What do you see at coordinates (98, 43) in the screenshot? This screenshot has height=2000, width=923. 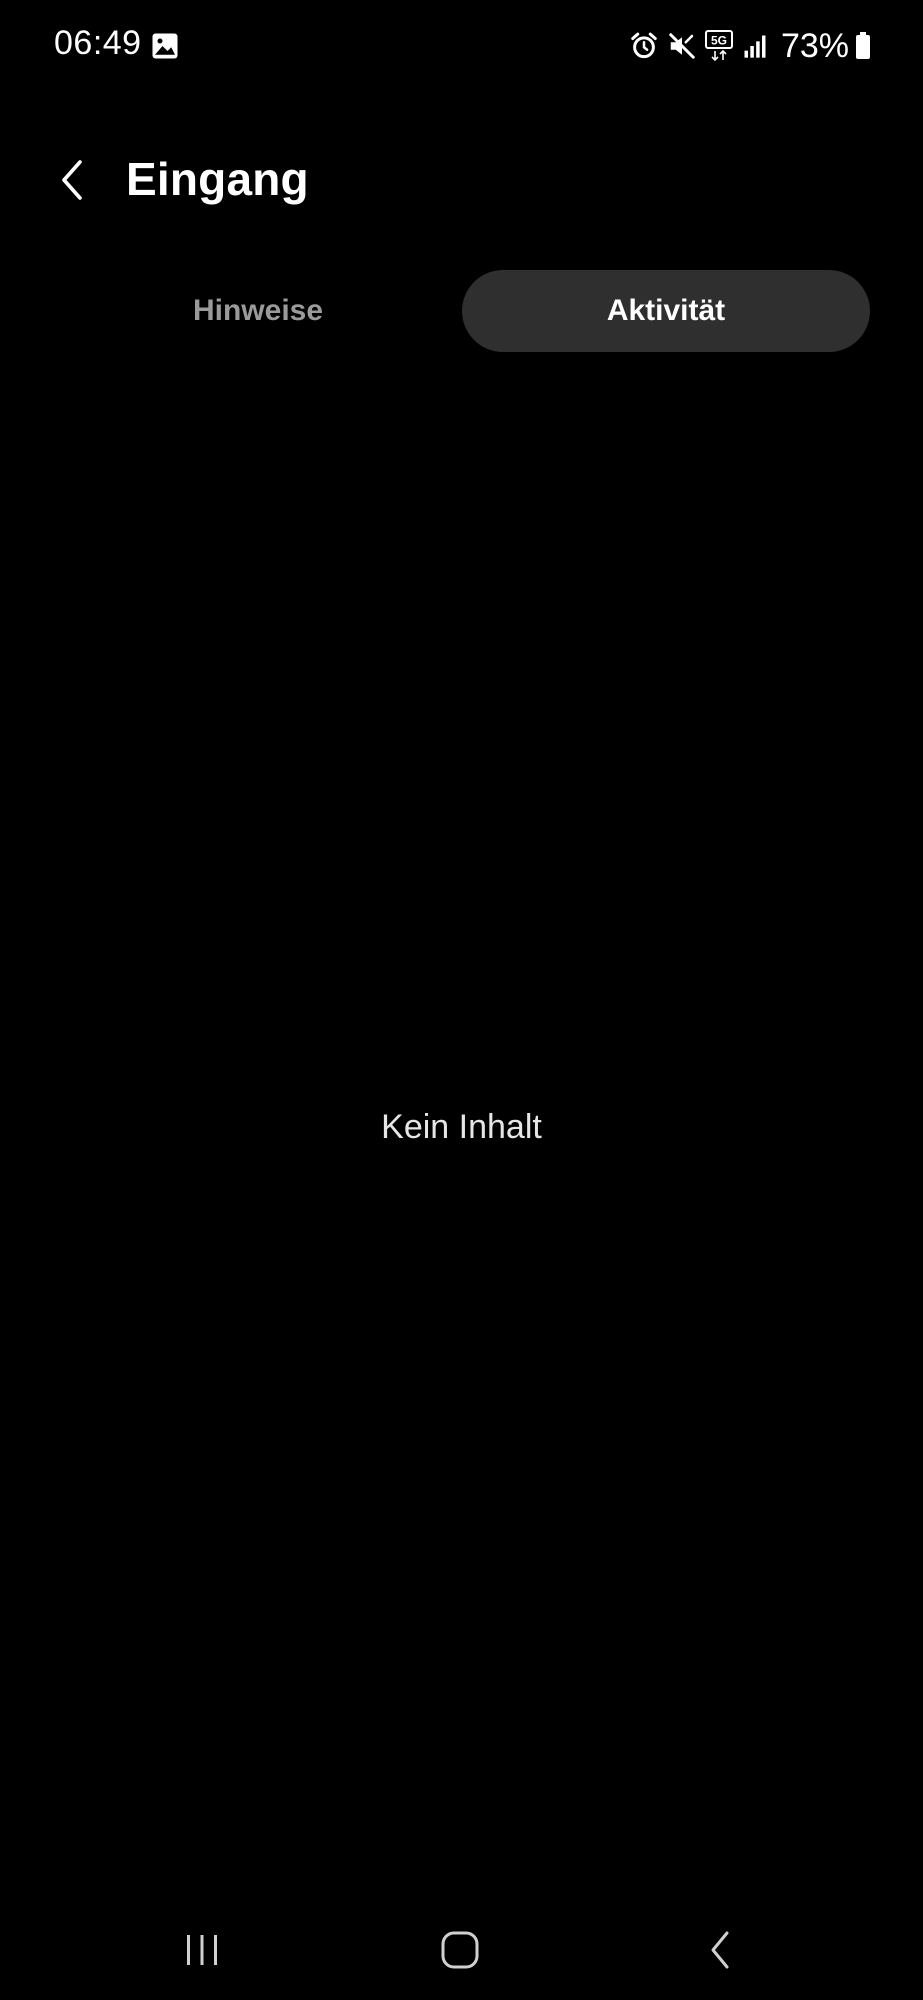 I see `status-time: 06:49` at bounding box center [98, 43].